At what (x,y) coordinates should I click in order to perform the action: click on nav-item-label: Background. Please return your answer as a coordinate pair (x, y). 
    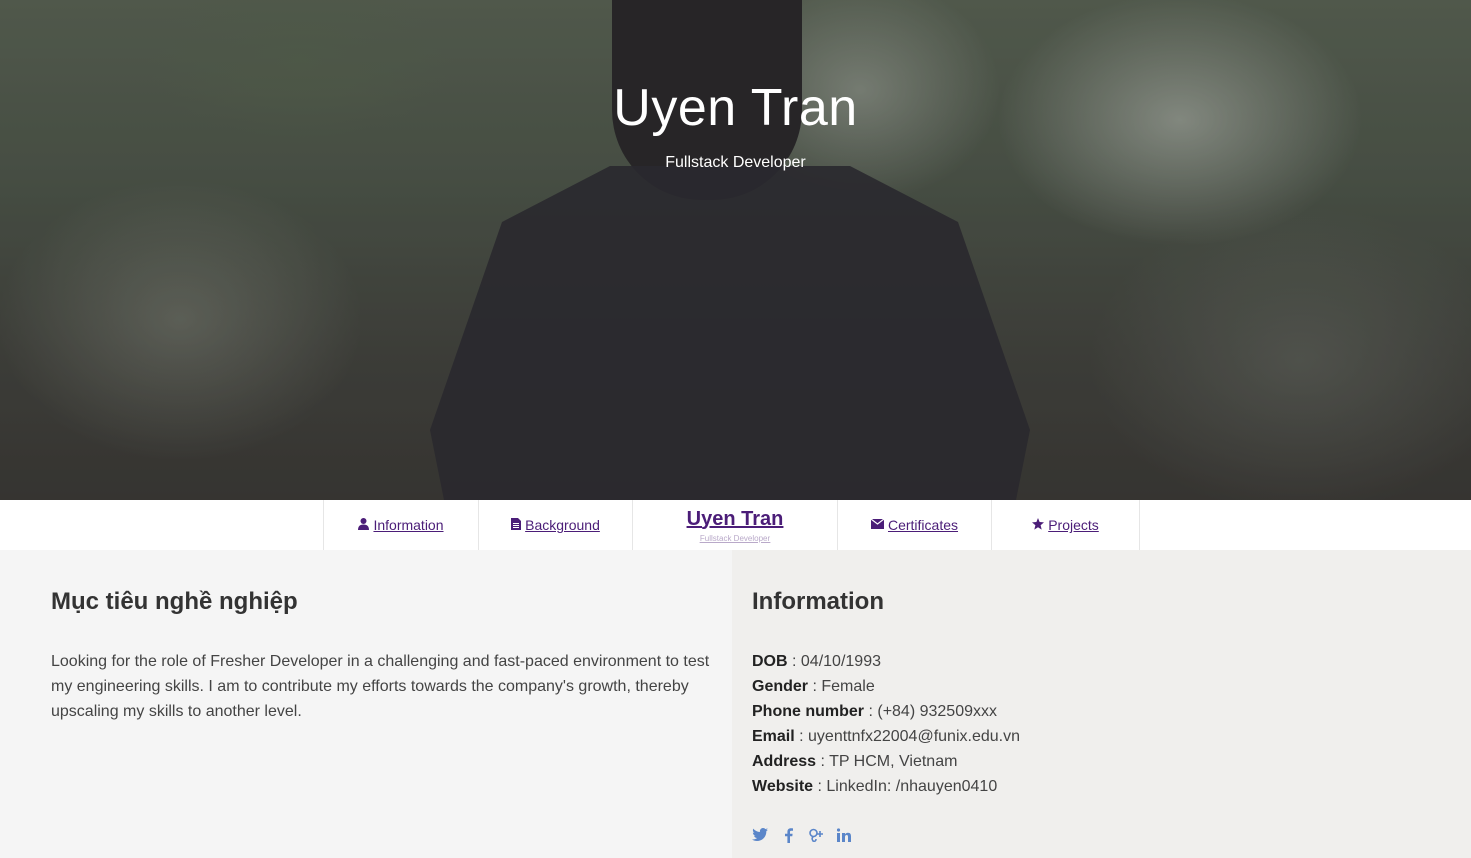
    Looking at the image, I should click on (562, 525).